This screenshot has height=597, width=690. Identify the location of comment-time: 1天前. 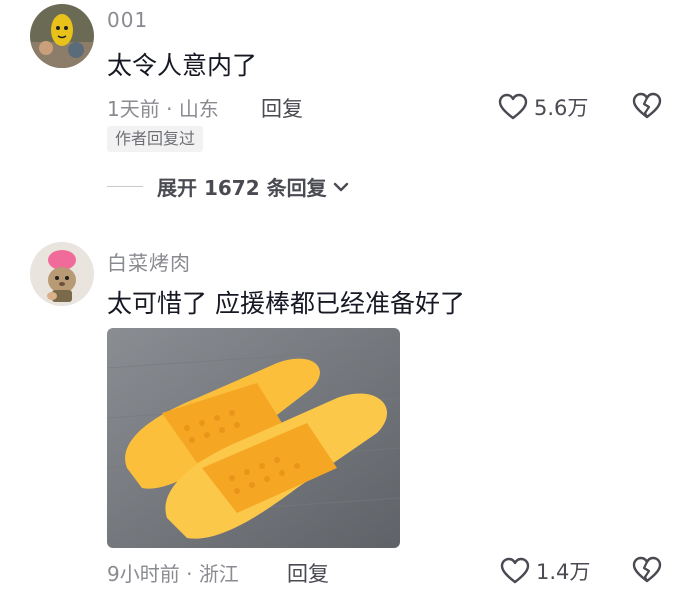
(133, 109).